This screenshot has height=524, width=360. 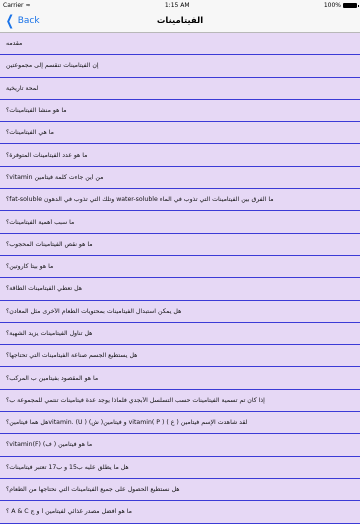 What do you see at coordinates (44, 289) in the screenshot?
I see `list-item-label: هل تعطي الفيتامينات الطاقة؟` at bounding box center [44, 289].